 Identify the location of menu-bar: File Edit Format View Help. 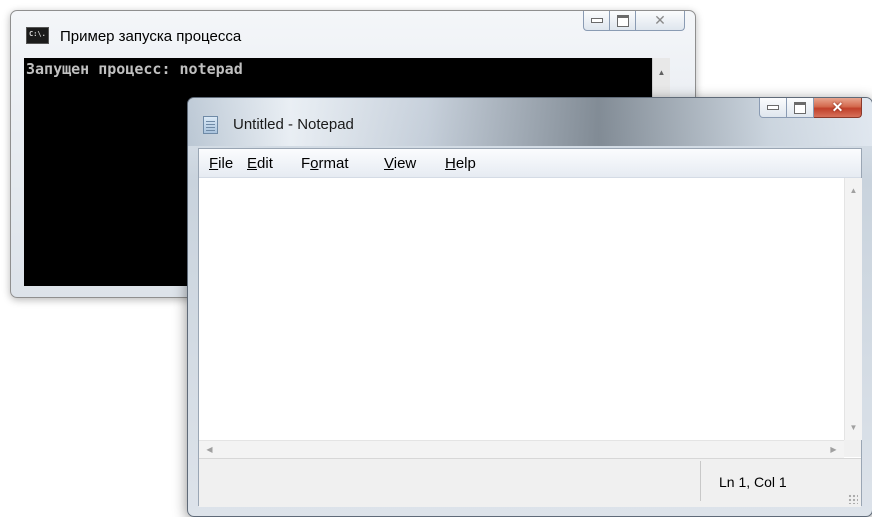
(530, 163).